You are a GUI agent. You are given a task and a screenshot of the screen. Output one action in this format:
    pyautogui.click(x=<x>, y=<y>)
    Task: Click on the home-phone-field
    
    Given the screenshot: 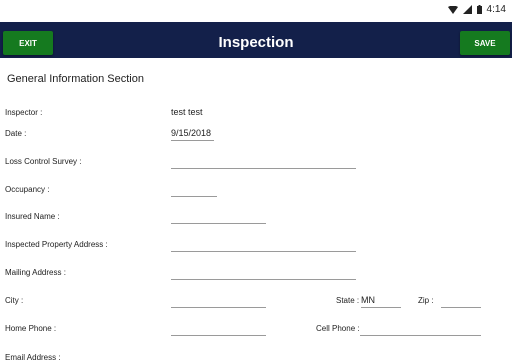 What is the action you would take?
    pyautogui.click(x=218, y=328)
    